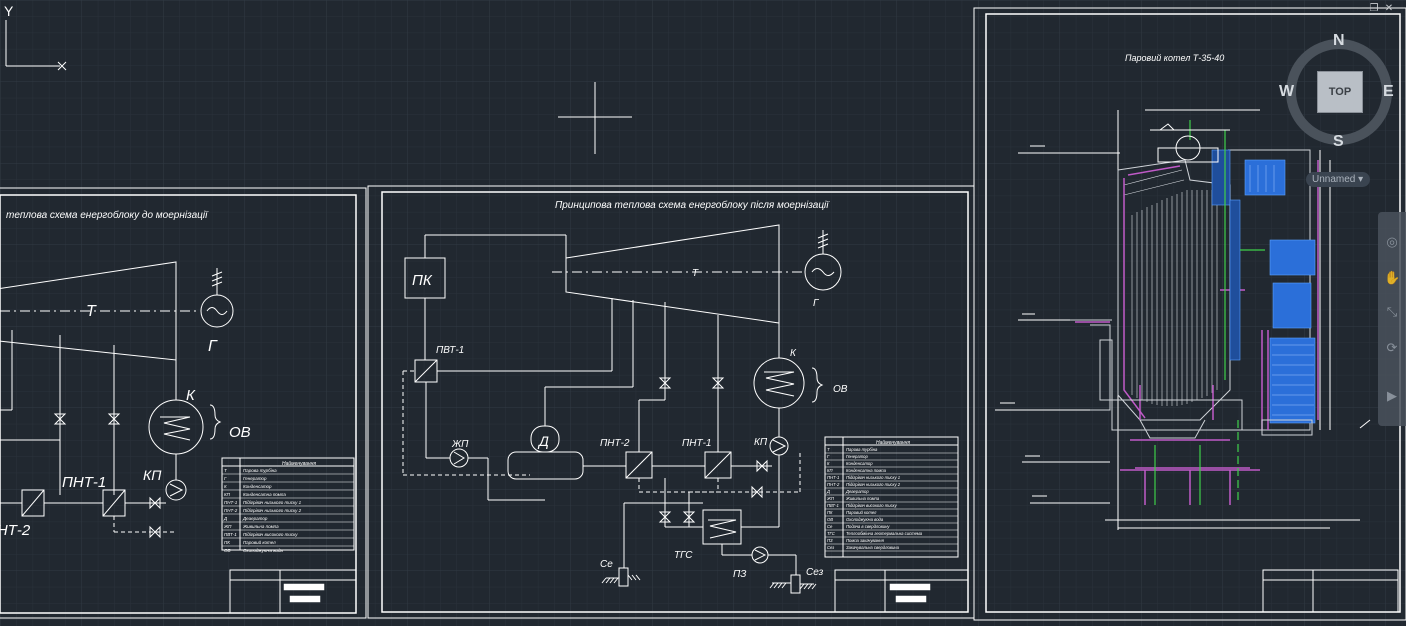  I want to click on deaerator-label: Д, so click(543, 441).